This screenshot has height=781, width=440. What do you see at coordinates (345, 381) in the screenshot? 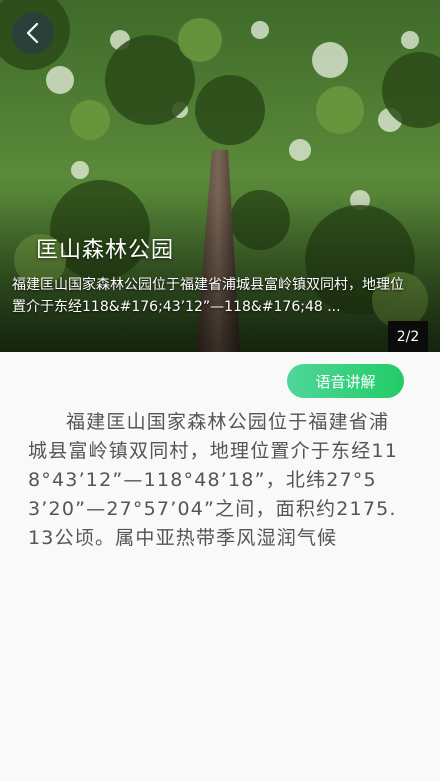
I see `audio-guide-button: 语音讲解` at bounding box center [345, 381].